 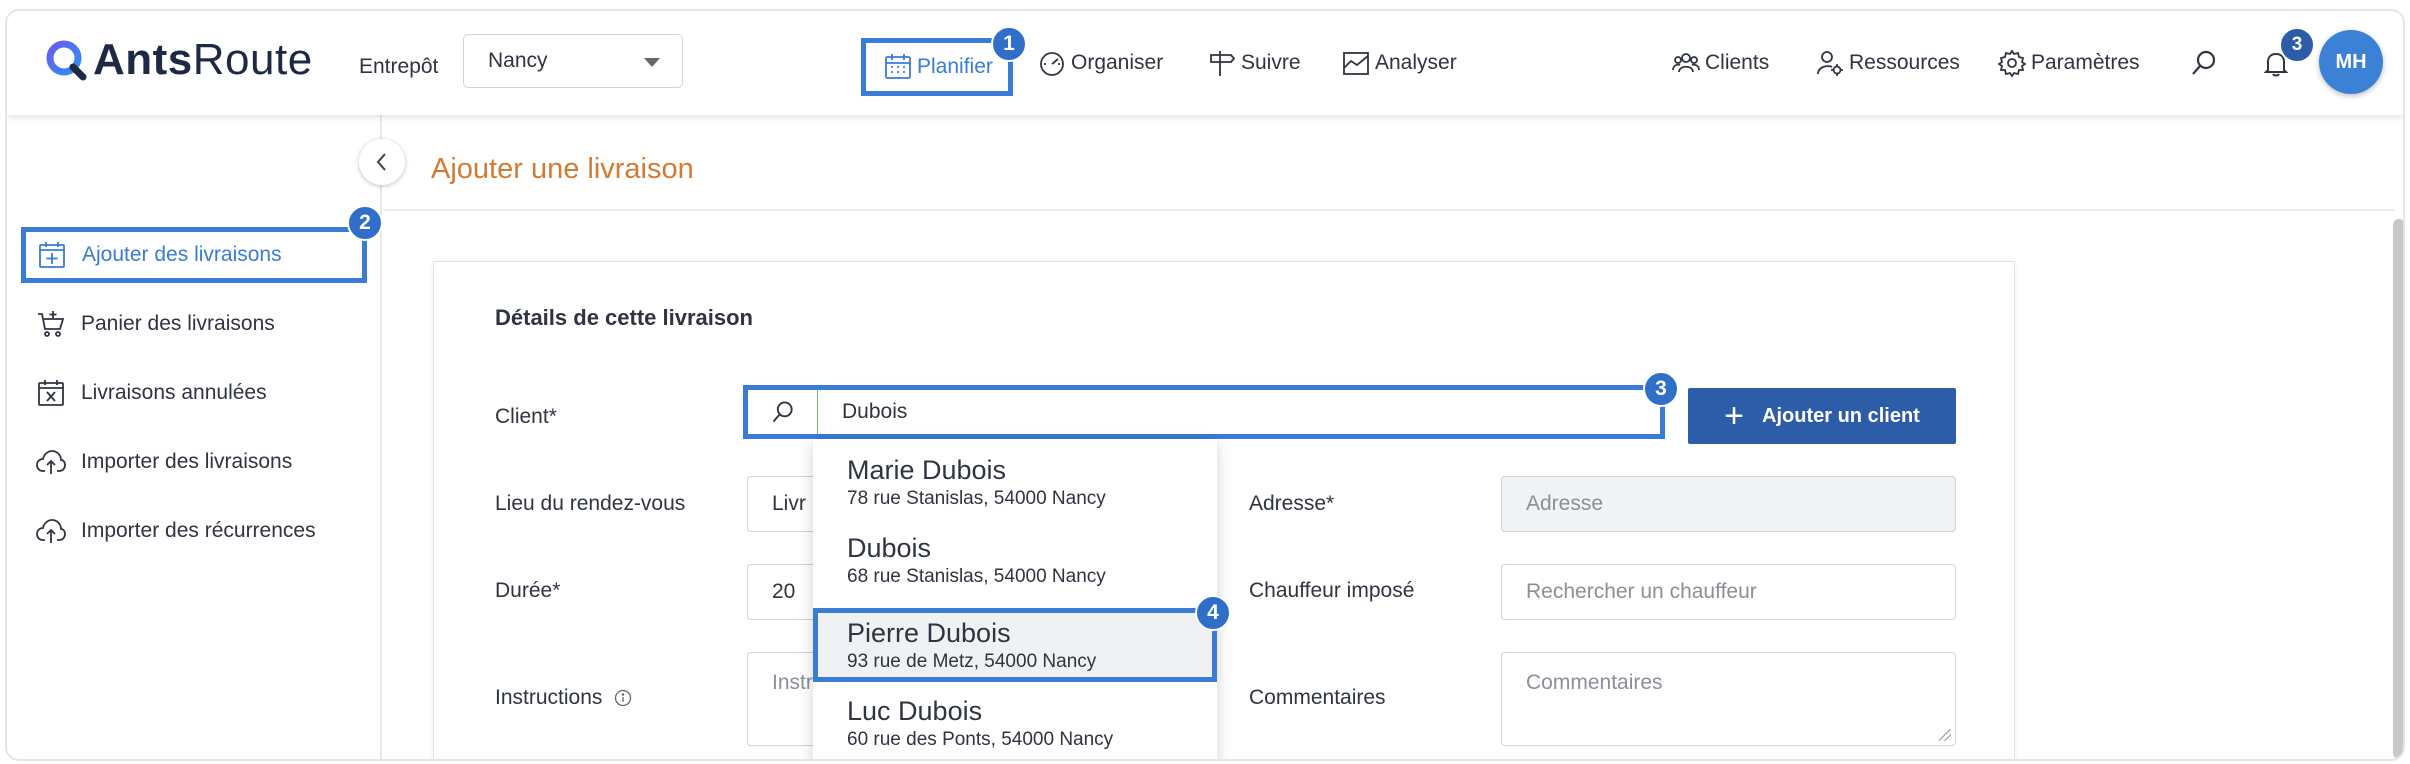 What do you see at coordinates (526, 416) in the screenshot?
I see `client-label: Client*` at bounding box center [526, 416].